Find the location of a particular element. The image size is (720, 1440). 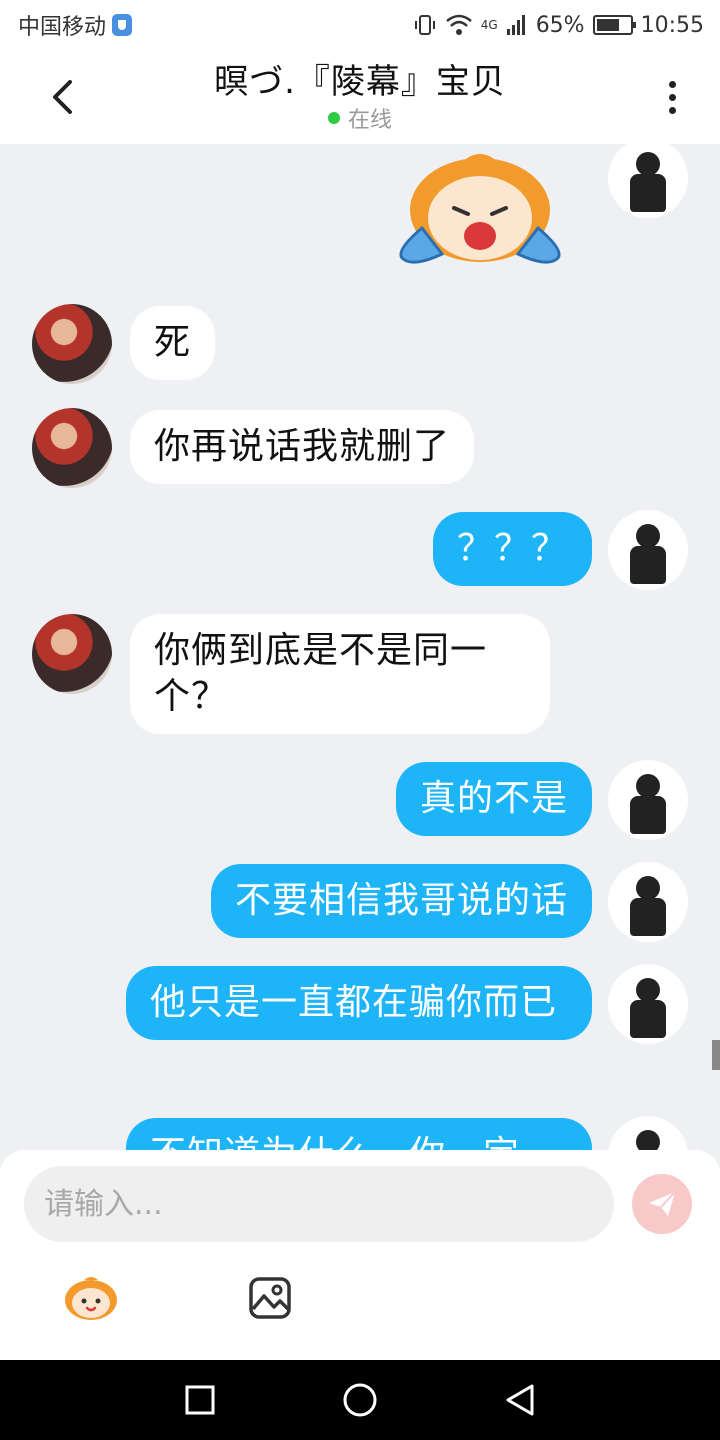

back-nav-button is located at coordinates (520, 1400).